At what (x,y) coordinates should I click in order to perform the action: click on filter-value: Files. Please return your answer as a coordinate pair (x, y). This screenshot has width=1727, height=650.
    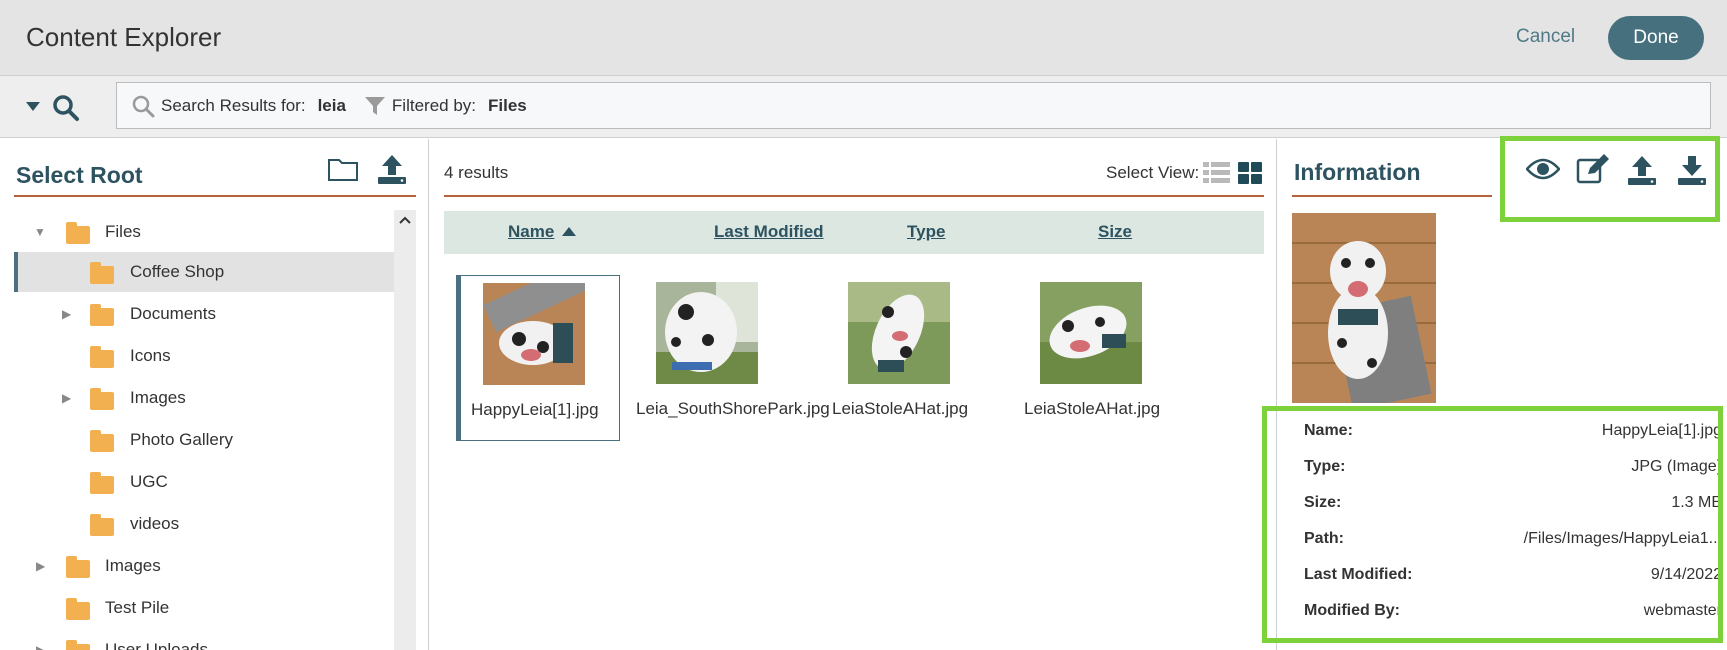
    Looking at the image, I should click on (507, 105).